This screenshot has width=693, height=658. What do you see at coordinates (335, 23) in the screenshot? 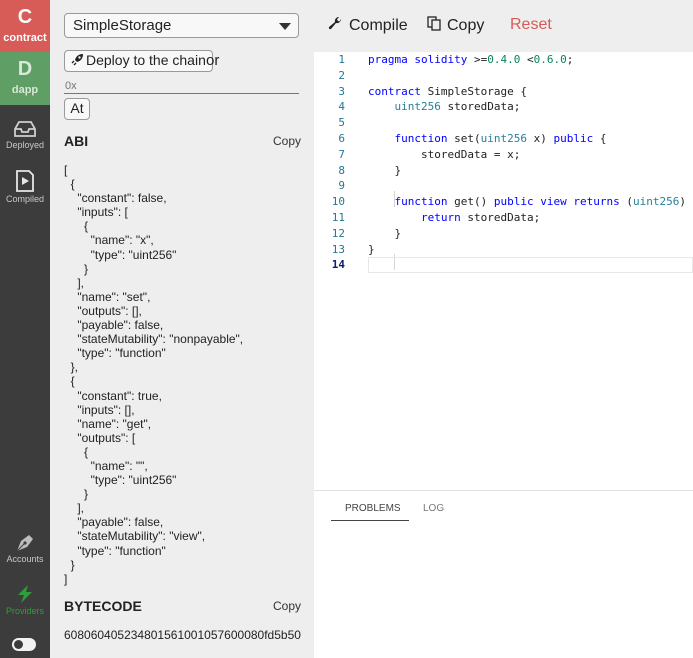
I see `wrench-icon` at bounding box center [335, 23].